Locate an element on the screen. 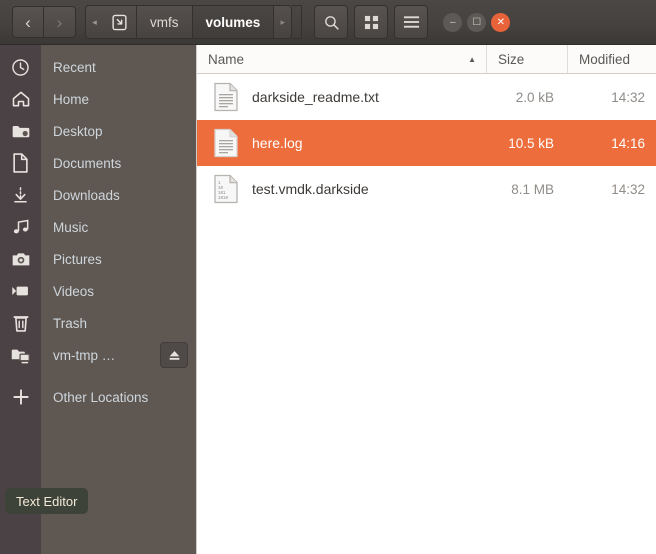 The height and width of the screenshot is (554, 656). sidebar-item-label: Trash is located at coordinates (70, 323).